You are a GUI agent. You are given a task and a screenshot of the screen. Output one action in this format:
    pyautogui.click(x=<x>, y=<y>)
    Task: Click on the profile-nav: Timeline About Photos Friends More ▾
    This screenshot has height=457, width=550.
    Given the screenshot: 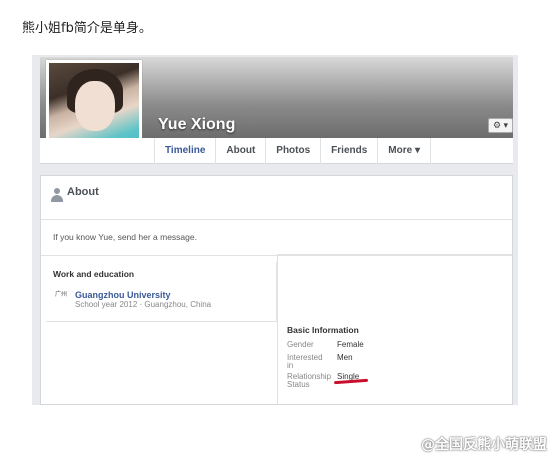 What is the action you would take?
    pyautogui.click(x=276, y=151)
    